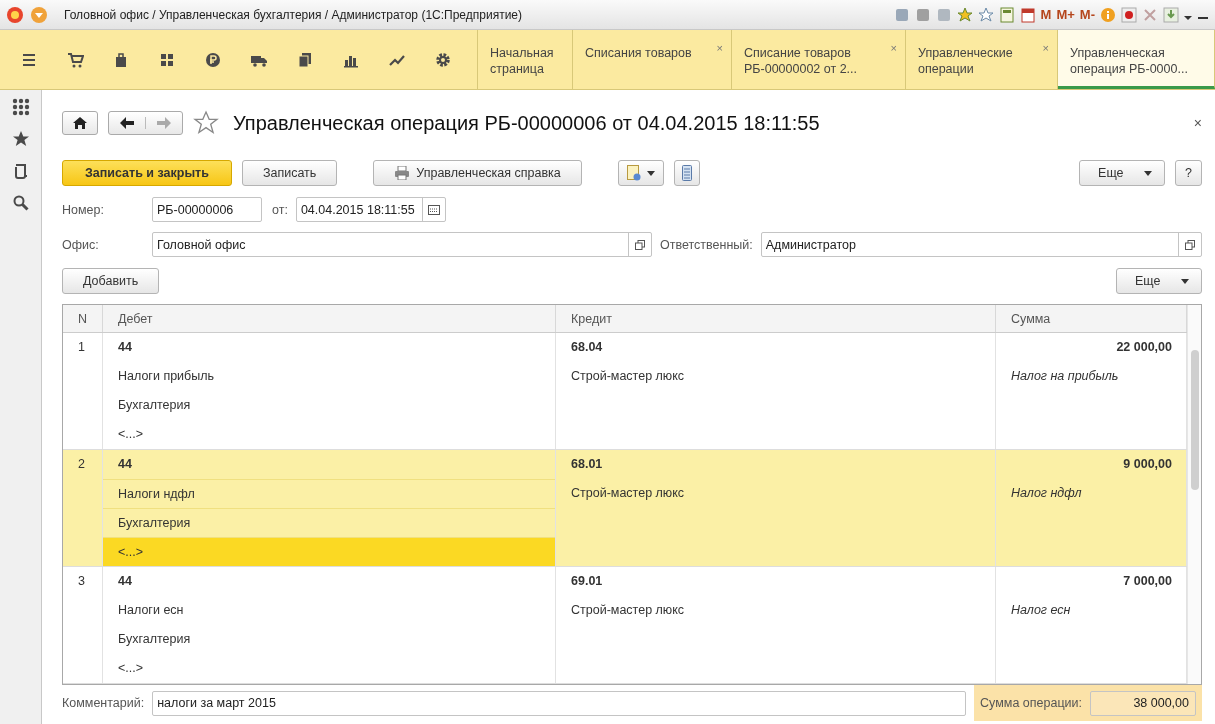 This screenshot has width=1215, height=724. Describe the element at coordinates (103, 703) in the screenshot. I see `field-label: Комментарий:` at that location.